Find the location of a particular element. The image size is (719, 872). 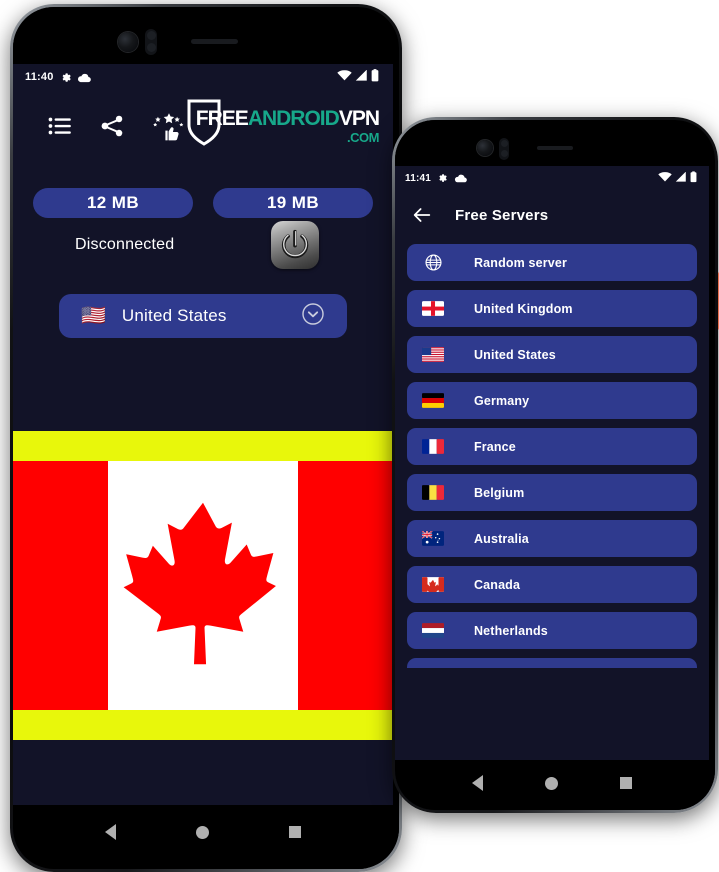

data-usage-badges: 12 MB 19 MB is located at coordinates (203, 190).